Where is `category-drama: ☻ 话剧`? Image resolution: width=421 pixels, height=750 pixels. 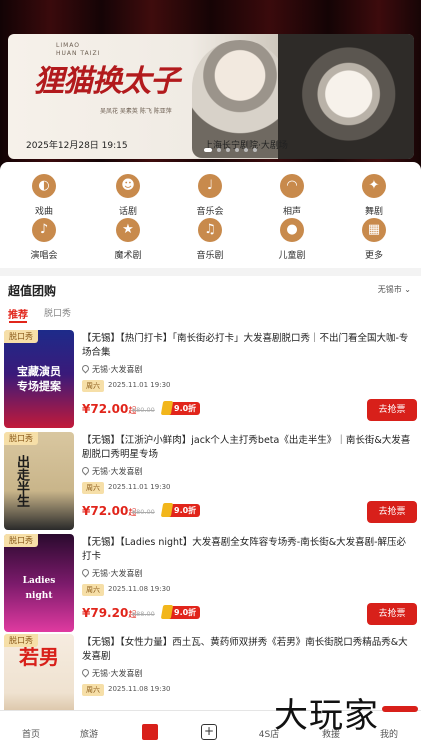
category-drama: ☻ 话剧 is located at coordinates (128, 195).